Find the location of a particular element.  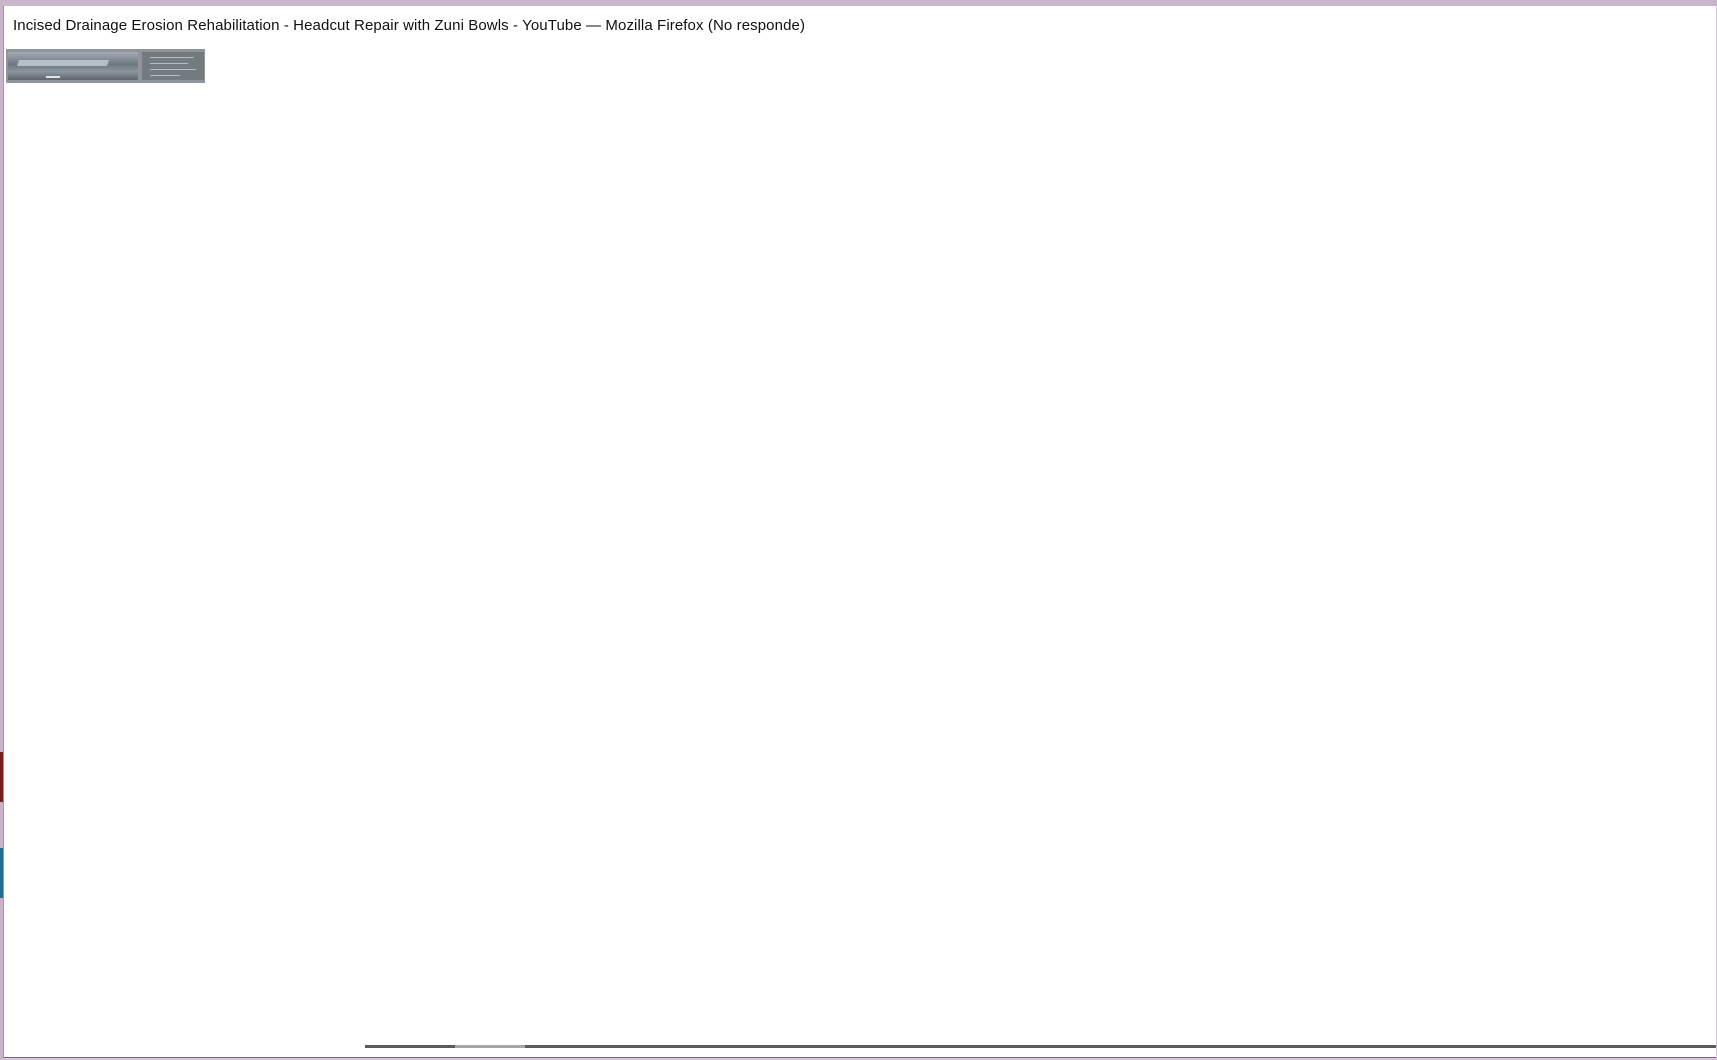

background-bottom-edge-highlight is located at coordinates (490, 1046).